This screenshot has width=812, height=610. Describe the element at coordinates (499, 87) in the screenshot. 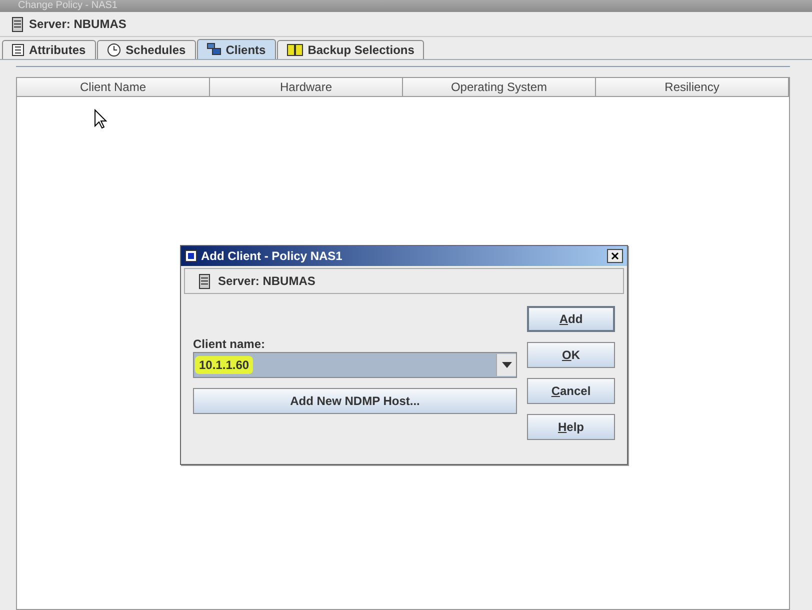

I see `column-header: Operating System` at that location.